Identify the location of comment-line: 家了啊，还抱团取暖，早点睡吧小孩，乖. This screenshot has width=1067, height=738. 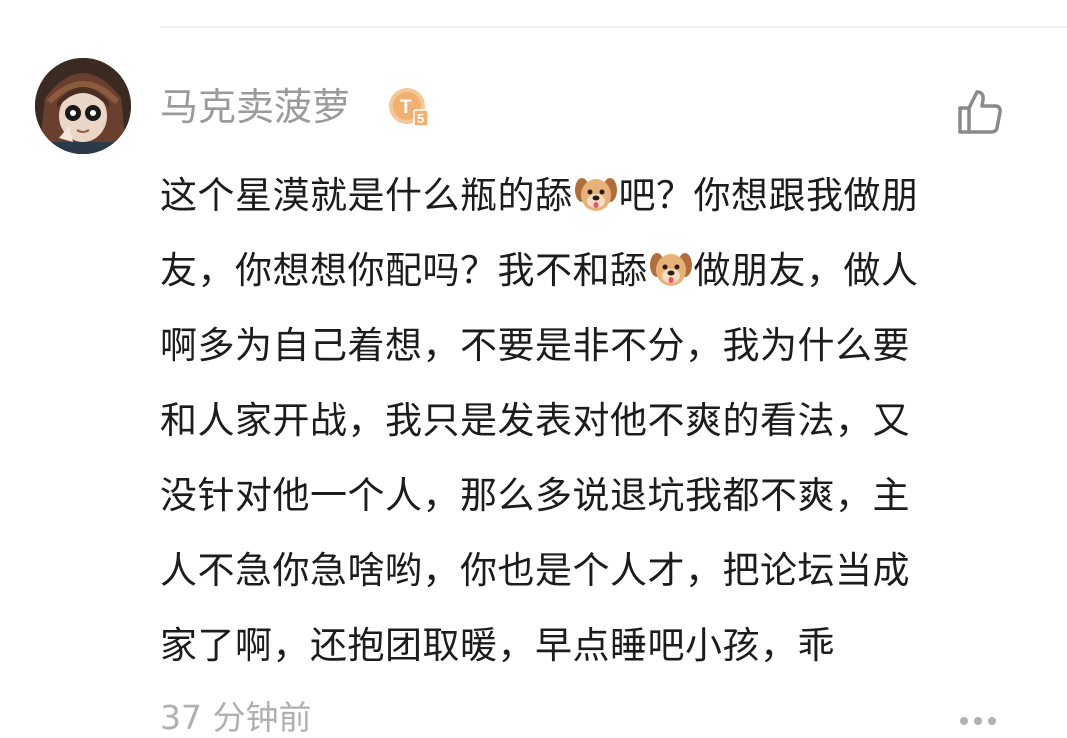
(590, 645).